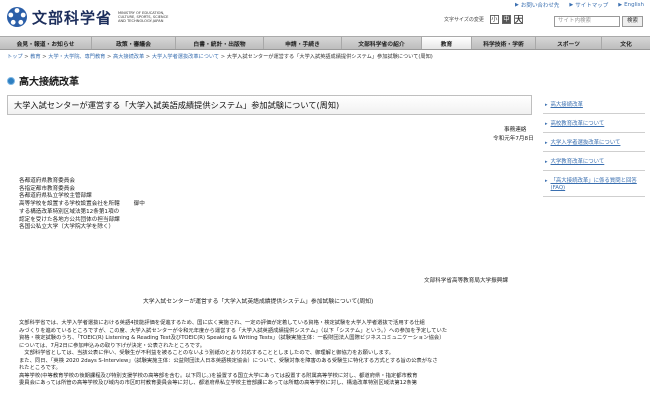 Image resolution: width=650 pixels, height=404 pixels. I want to click on breadcrumb-link: 高大接続改革, so click(128, 57).